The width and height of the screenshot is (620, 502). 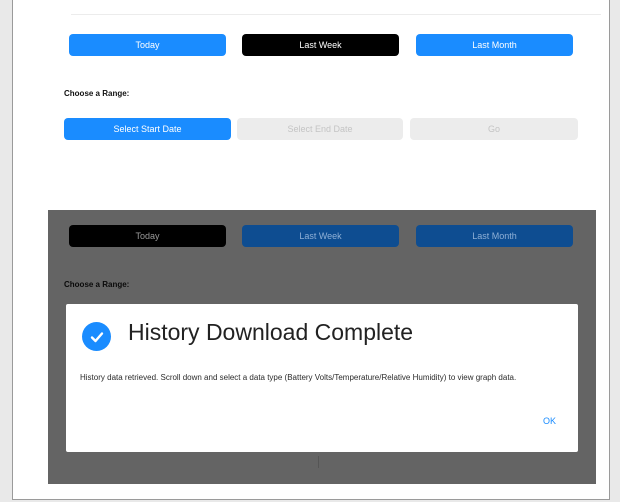 I want to click on today-button-dimmed: Today, so click(x=147, y=236).